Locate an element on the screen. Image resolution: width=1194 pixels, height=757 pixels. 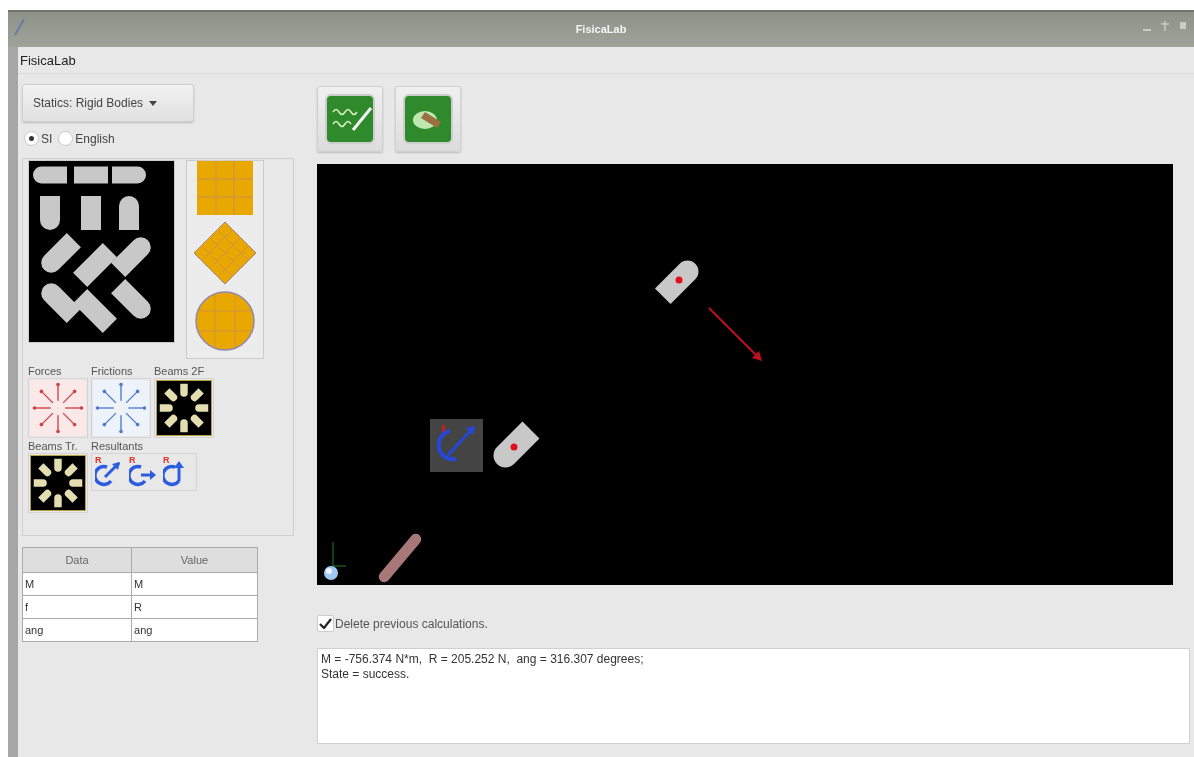
delete-previous-checkbox: Delete previous calculations. is located at coordinates (753, 623).